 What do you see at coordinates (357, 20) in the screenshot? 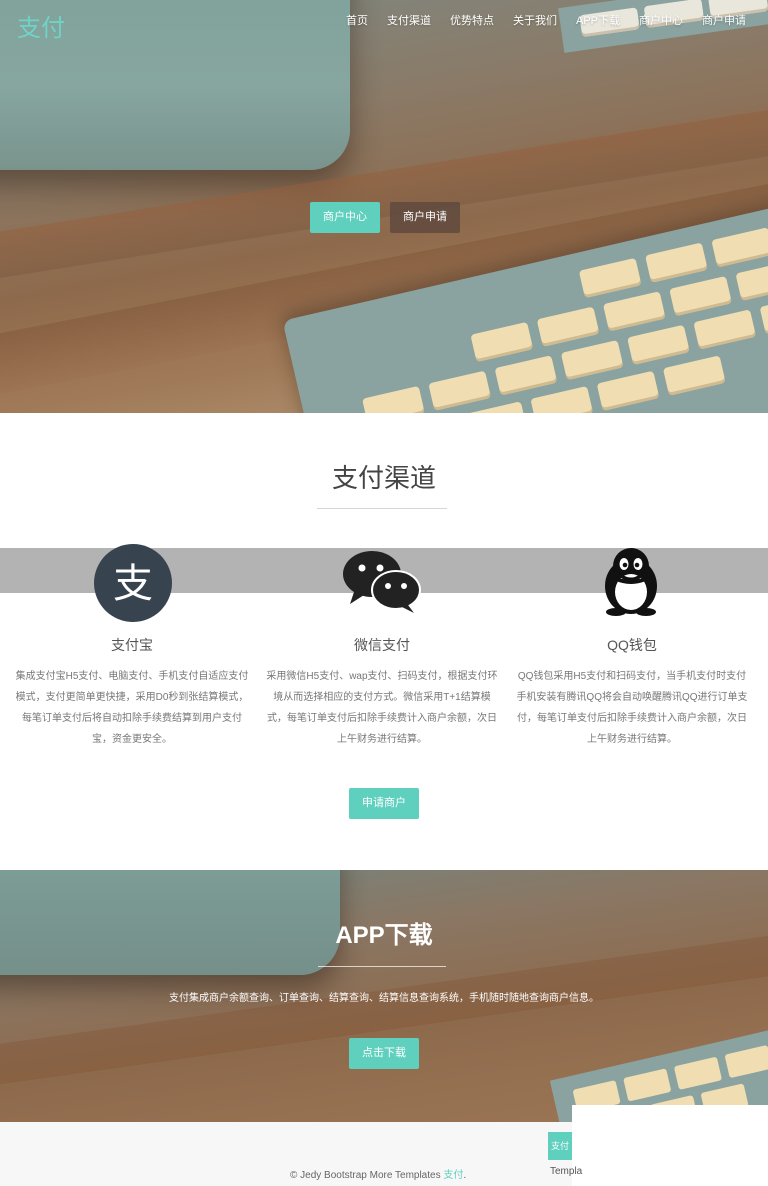
I see `nav-item-home: 首页` at bounding box center [357, 20].